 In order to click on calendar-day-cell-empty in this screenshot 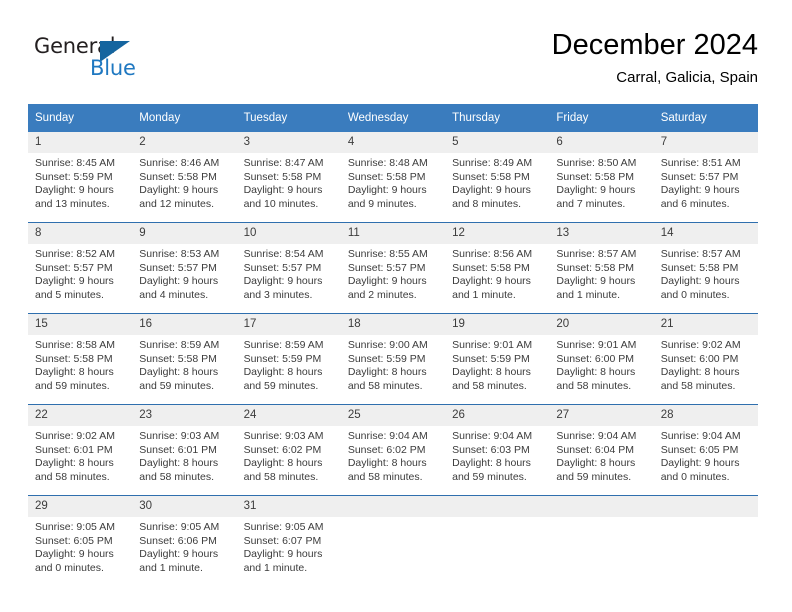, I will do `click(393, 540)`.